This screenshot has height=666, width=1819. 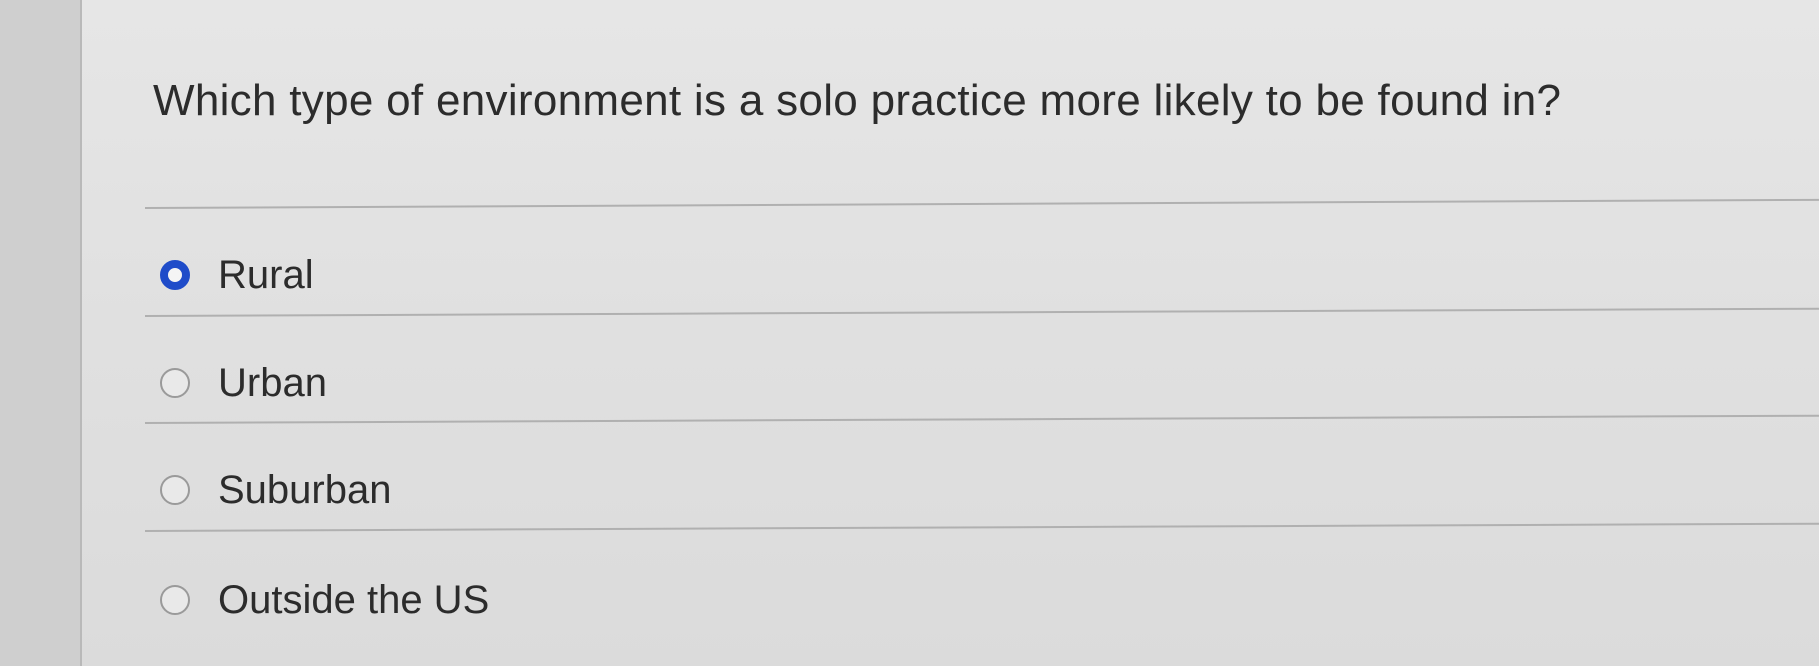 What do you see at coordinates (354, 599) in the screenshot?
I see `answer-label: Outside the US` at bounding box center [354, 599].